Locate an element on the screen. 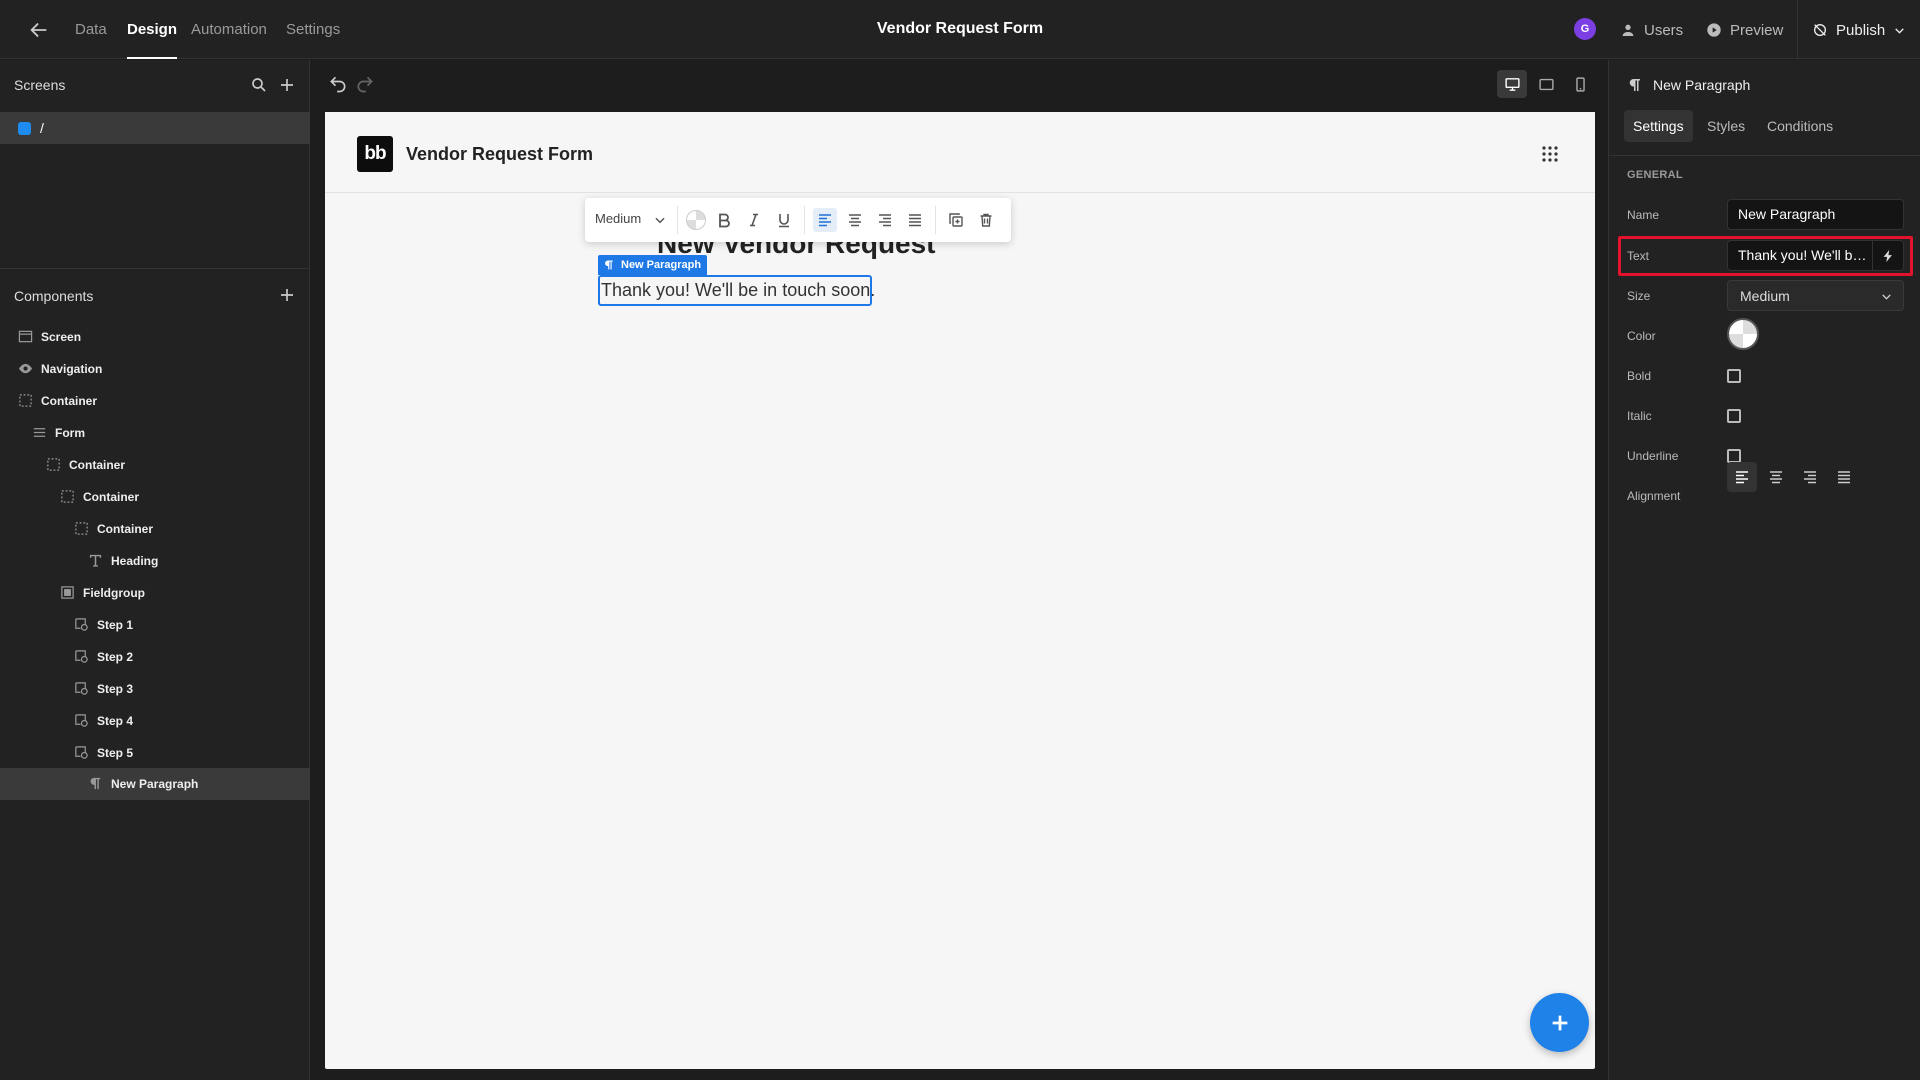  users-button: Users is located at coordinates (1651, 30).